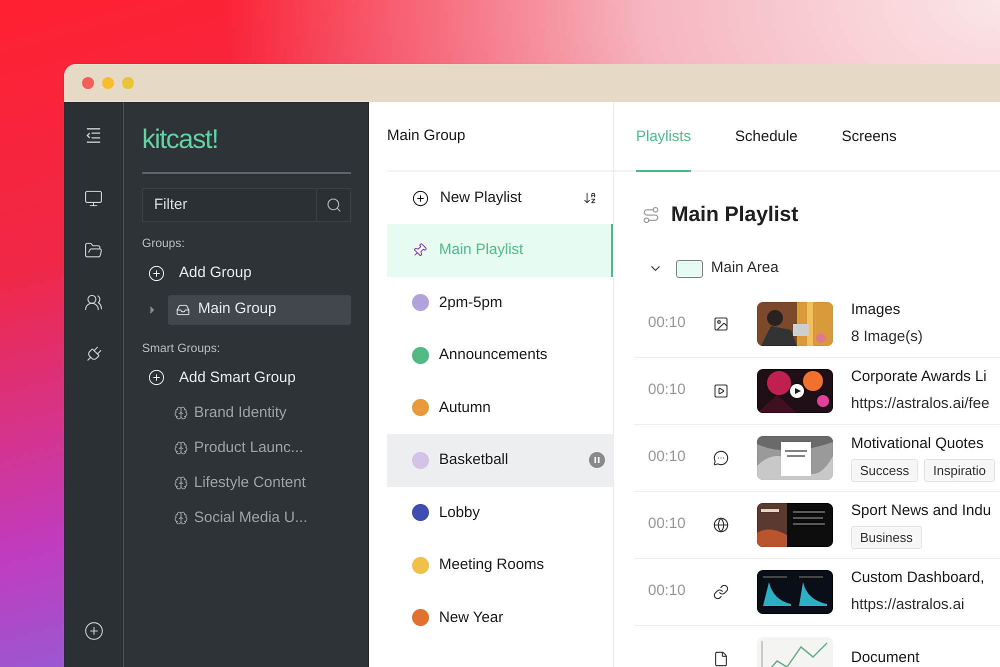 Image resolution: width=1000 pixels, height=667 pixels. I want to click on group-item: Main Group, so click(259, 309).